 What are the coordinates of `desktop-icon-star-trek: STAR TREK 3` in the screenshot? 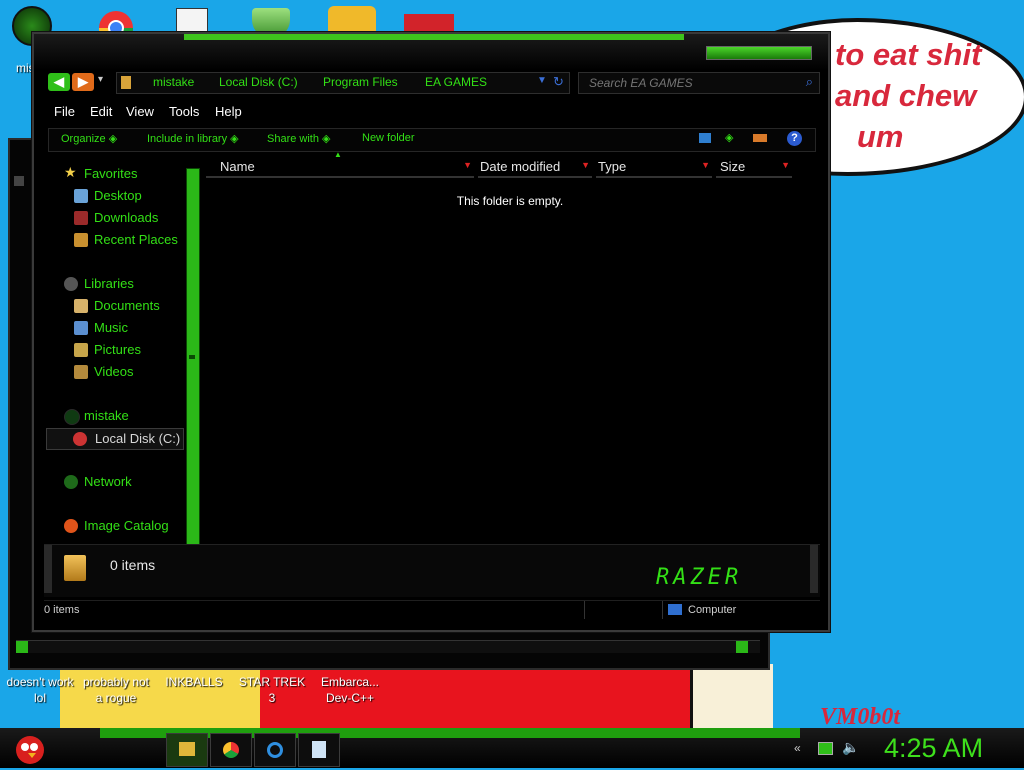 It's located at (272, 678).